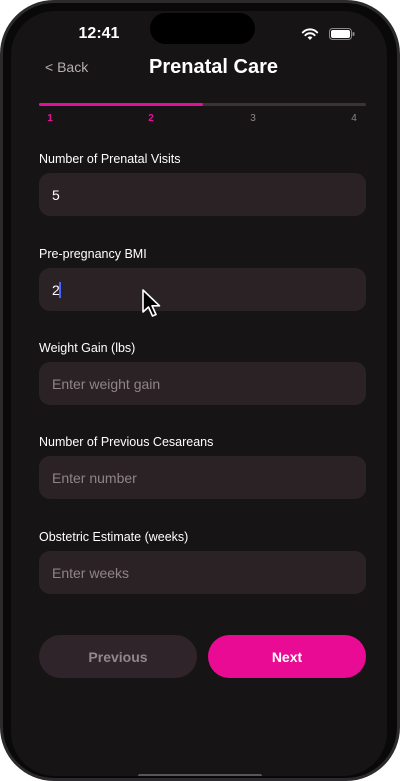 Image resolution: width=400 pixels, height=781 pixels. What do you see at coordinates (99, 33) in the screenshot?
I see `status-time: 12:41` at bounding box center [99, 33].